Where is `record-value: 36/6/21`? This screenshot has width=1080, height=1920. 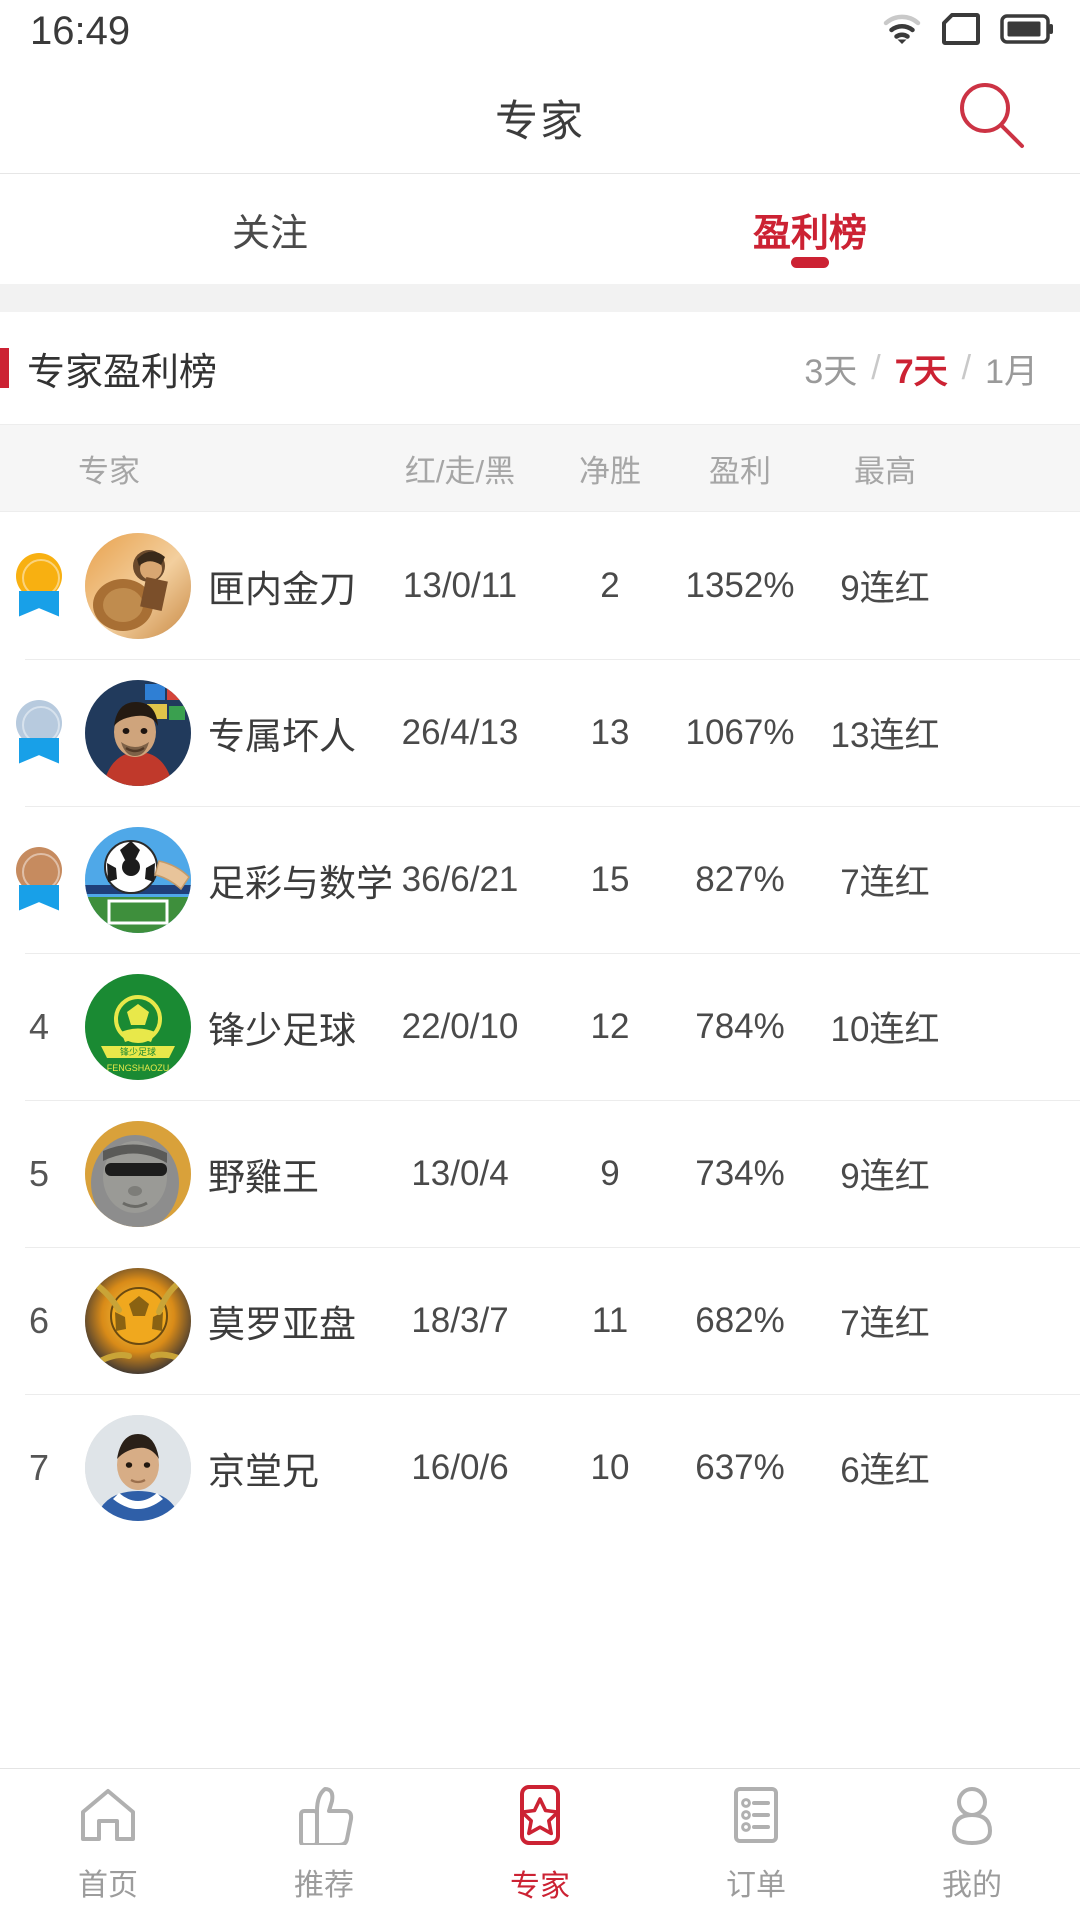 record-value: 36/6/21 is located at coordinates (460, 879).